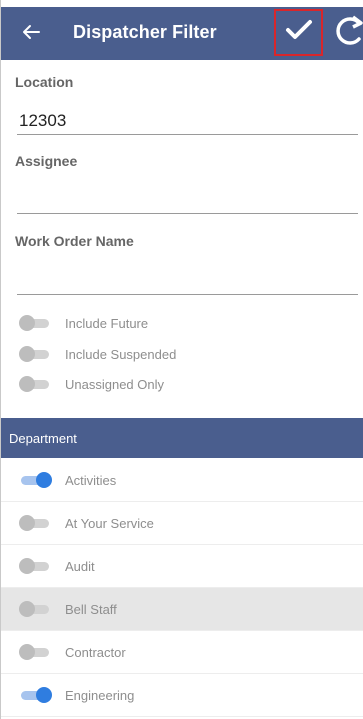 Image resolution: width=363 pixels, height=719 pixels. I want to click on activities-label: Activities, so click(91, 480).